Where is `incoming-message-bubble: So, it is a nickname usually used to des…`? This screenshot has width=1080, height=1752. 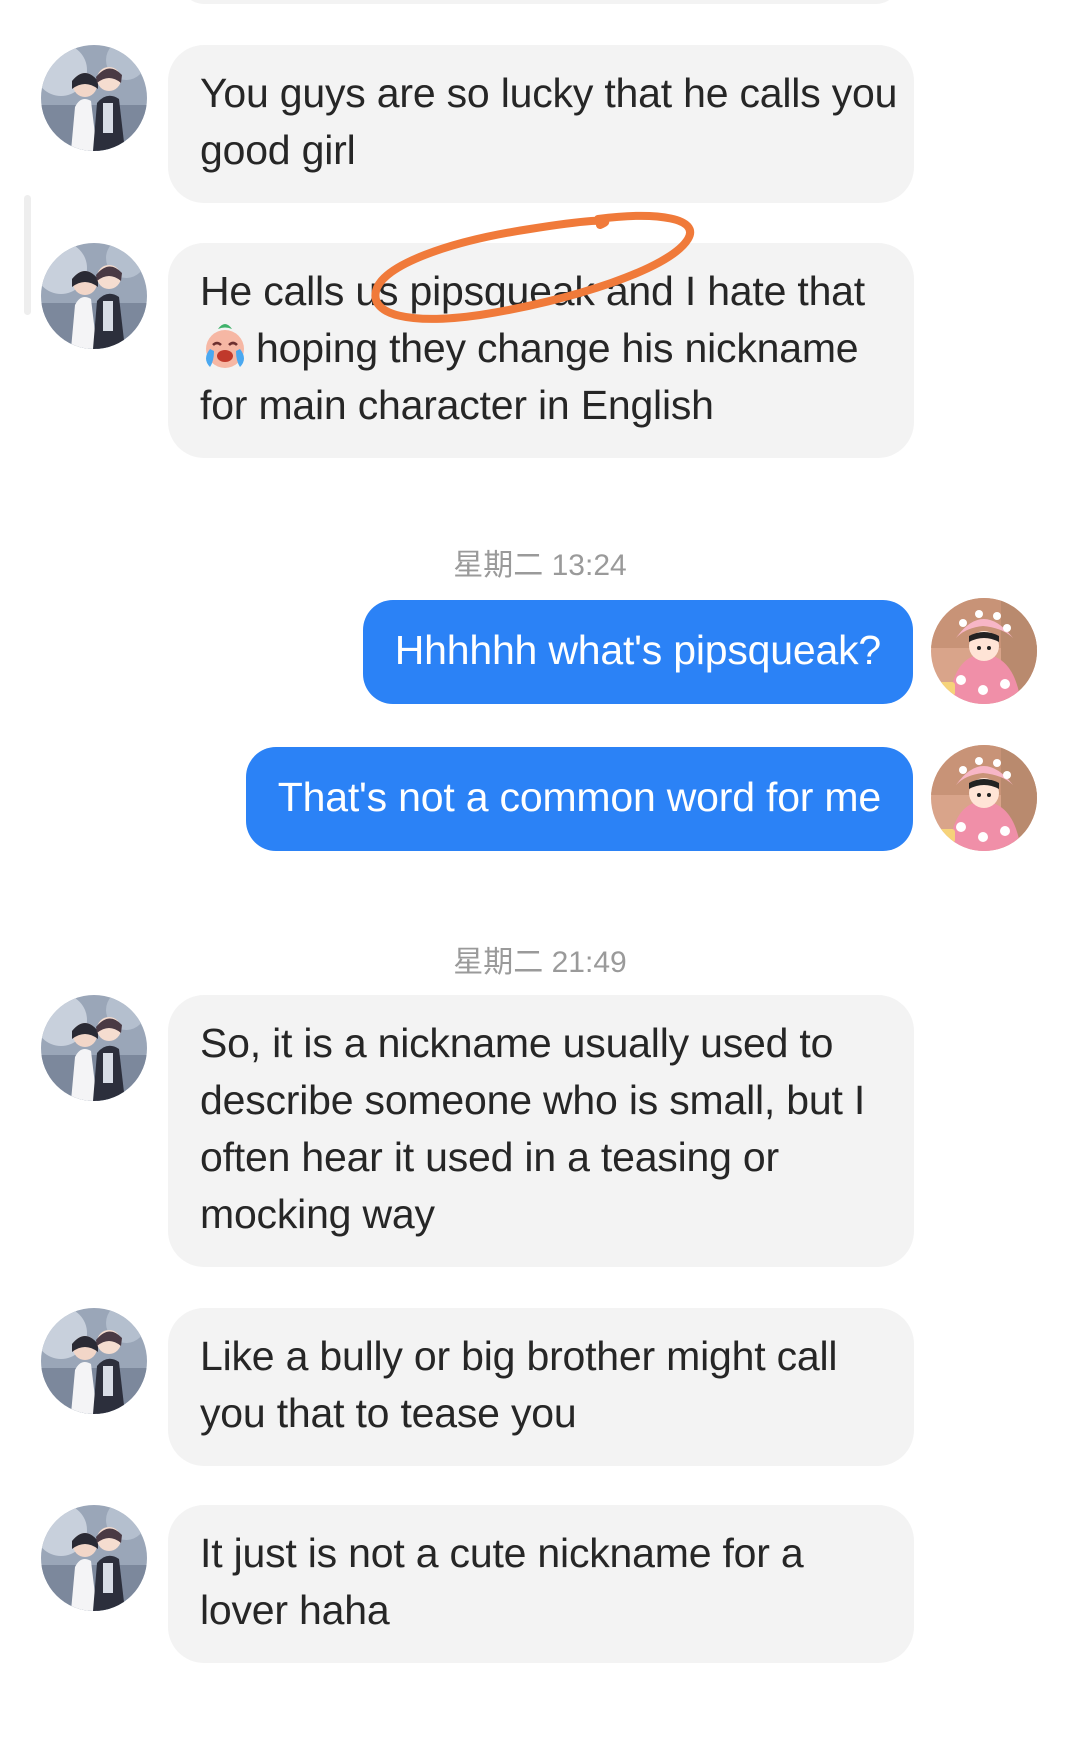
incoming-message-bubble: So, it is a nickname usually used to des… is located at coordinates (541, 1131).